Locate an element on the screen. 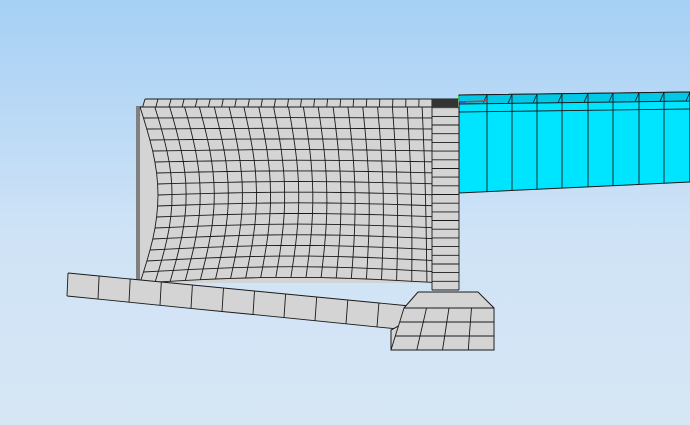 The height and width of the screenshot is (425, 690). toe-block-mesh-face is located at coordinates (442, 329).